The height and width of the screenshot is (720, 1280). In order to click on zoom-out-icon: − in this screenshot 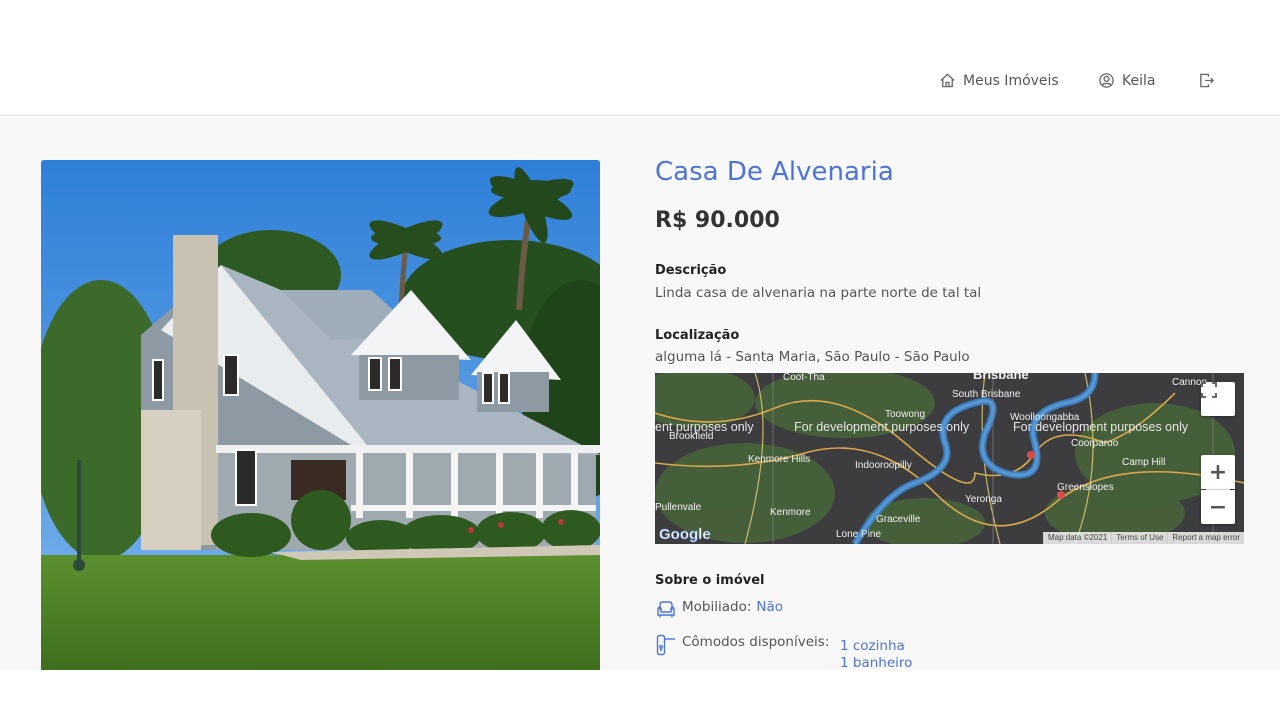, I will do `click(1218, 507)`.